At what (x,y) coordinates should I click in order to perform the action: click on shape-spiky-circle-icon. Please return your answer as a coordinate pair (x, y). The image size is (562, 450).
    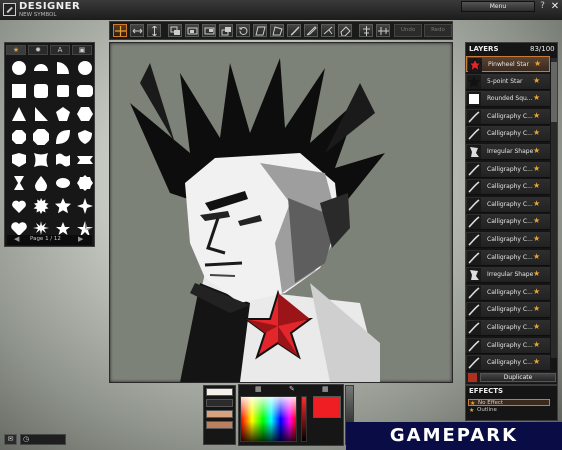
    Looking at the image, I should click on (41, 205).